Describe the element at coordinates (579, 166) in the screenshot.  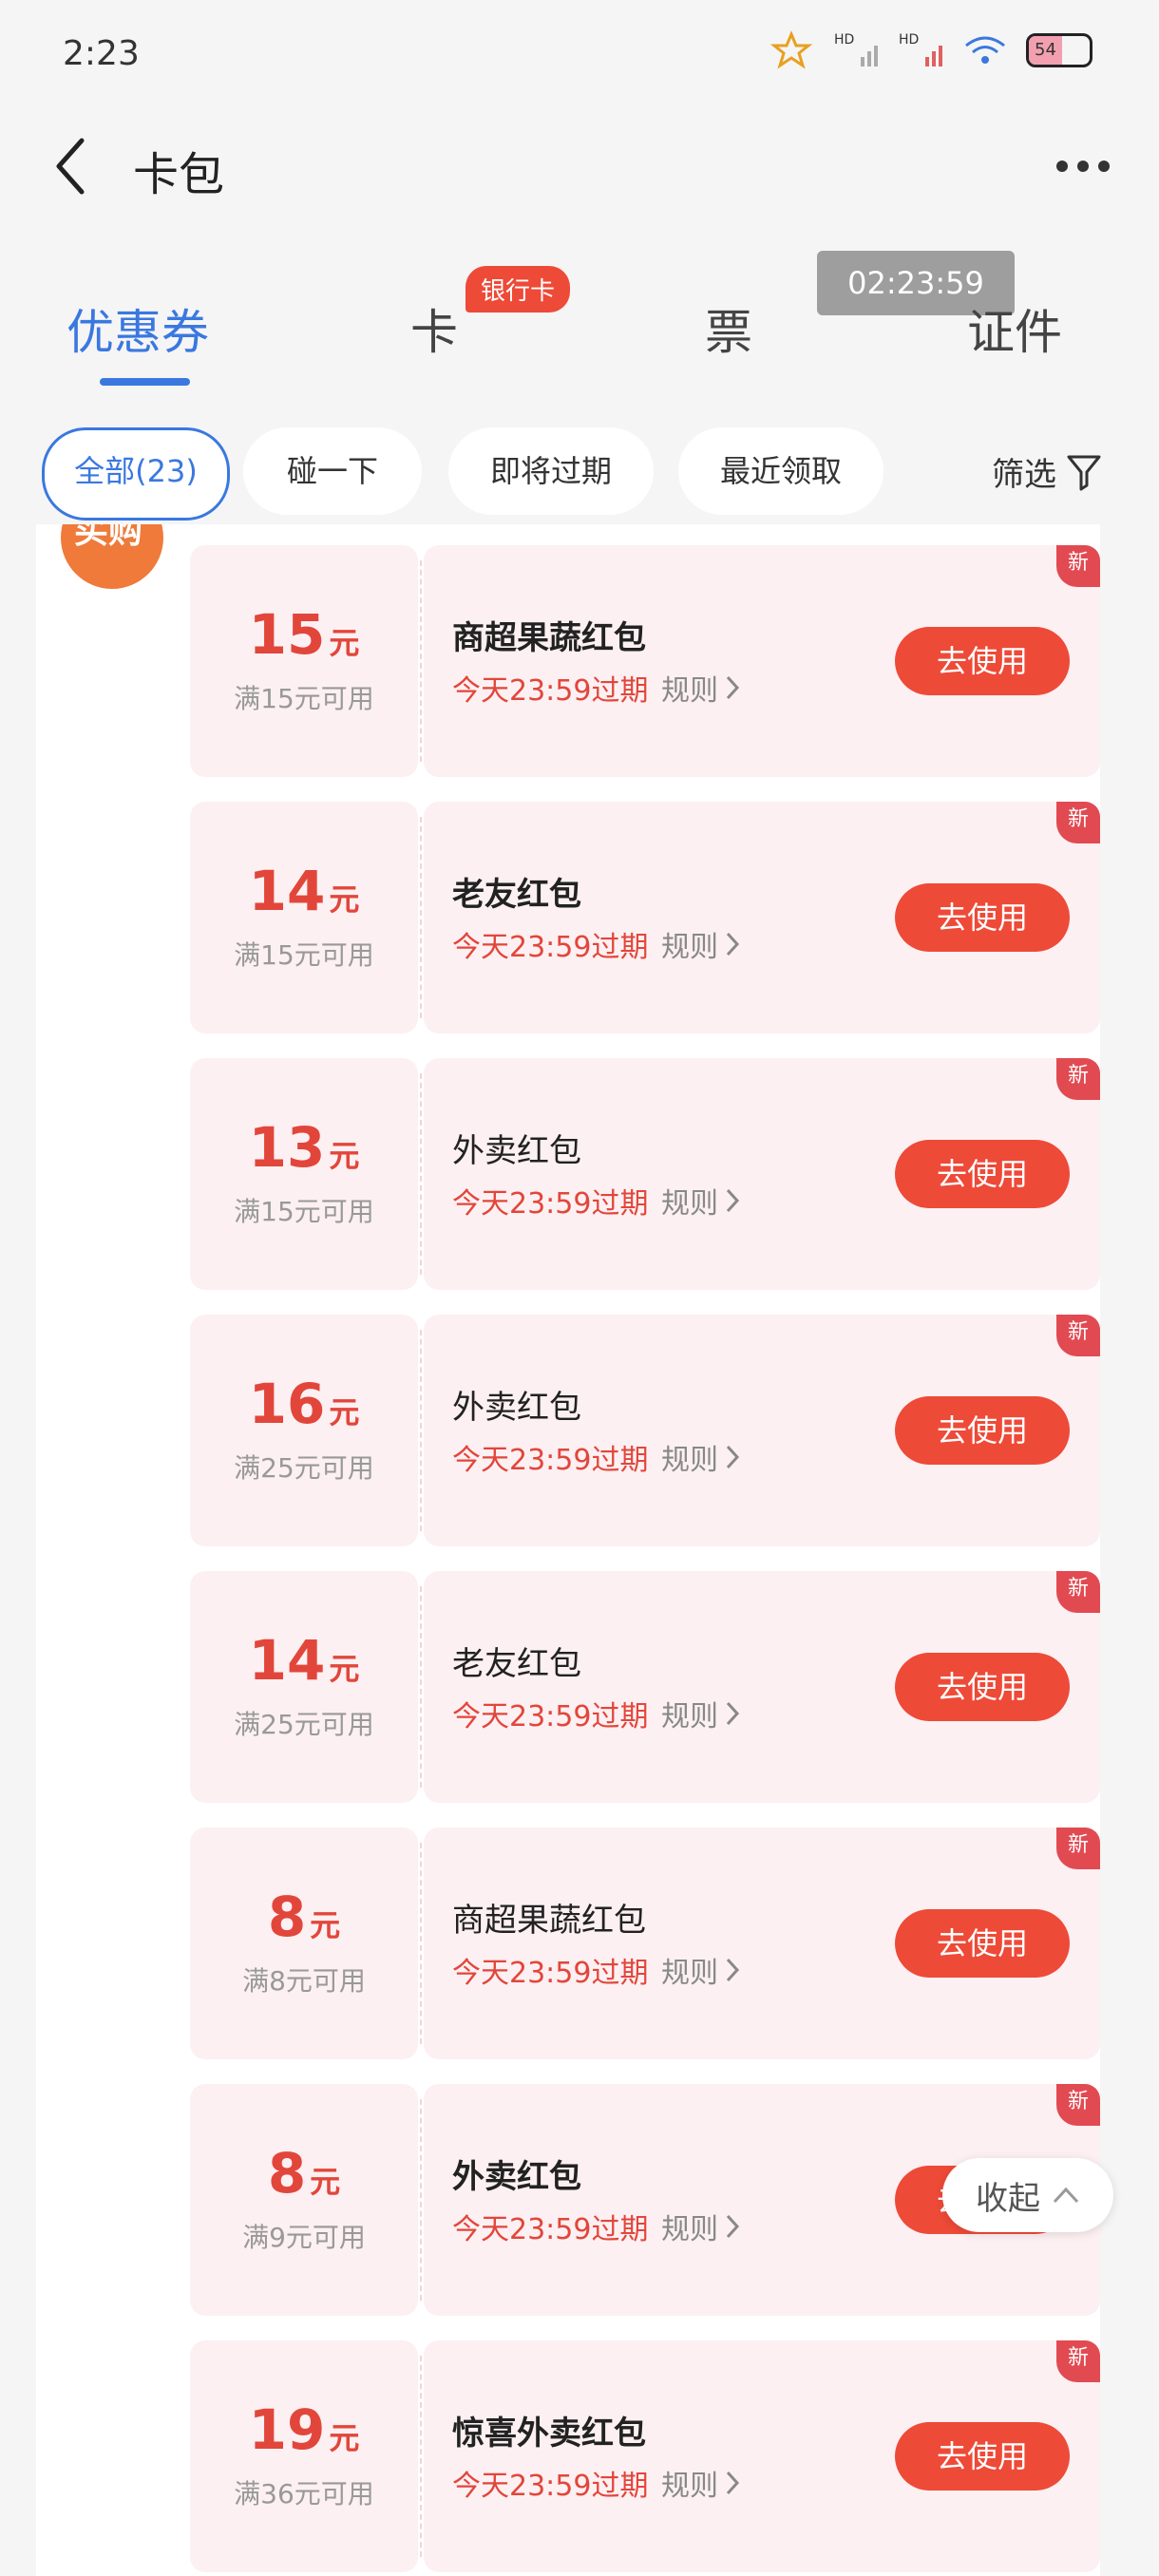
I see `app-header: 卡包` at that location.